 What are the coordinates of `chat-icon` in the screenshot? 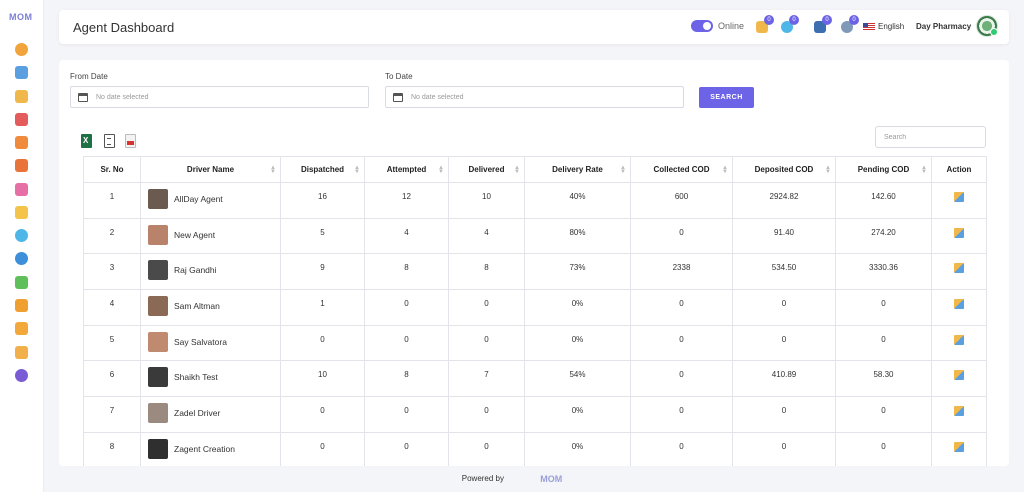 It's located at (21, 235).